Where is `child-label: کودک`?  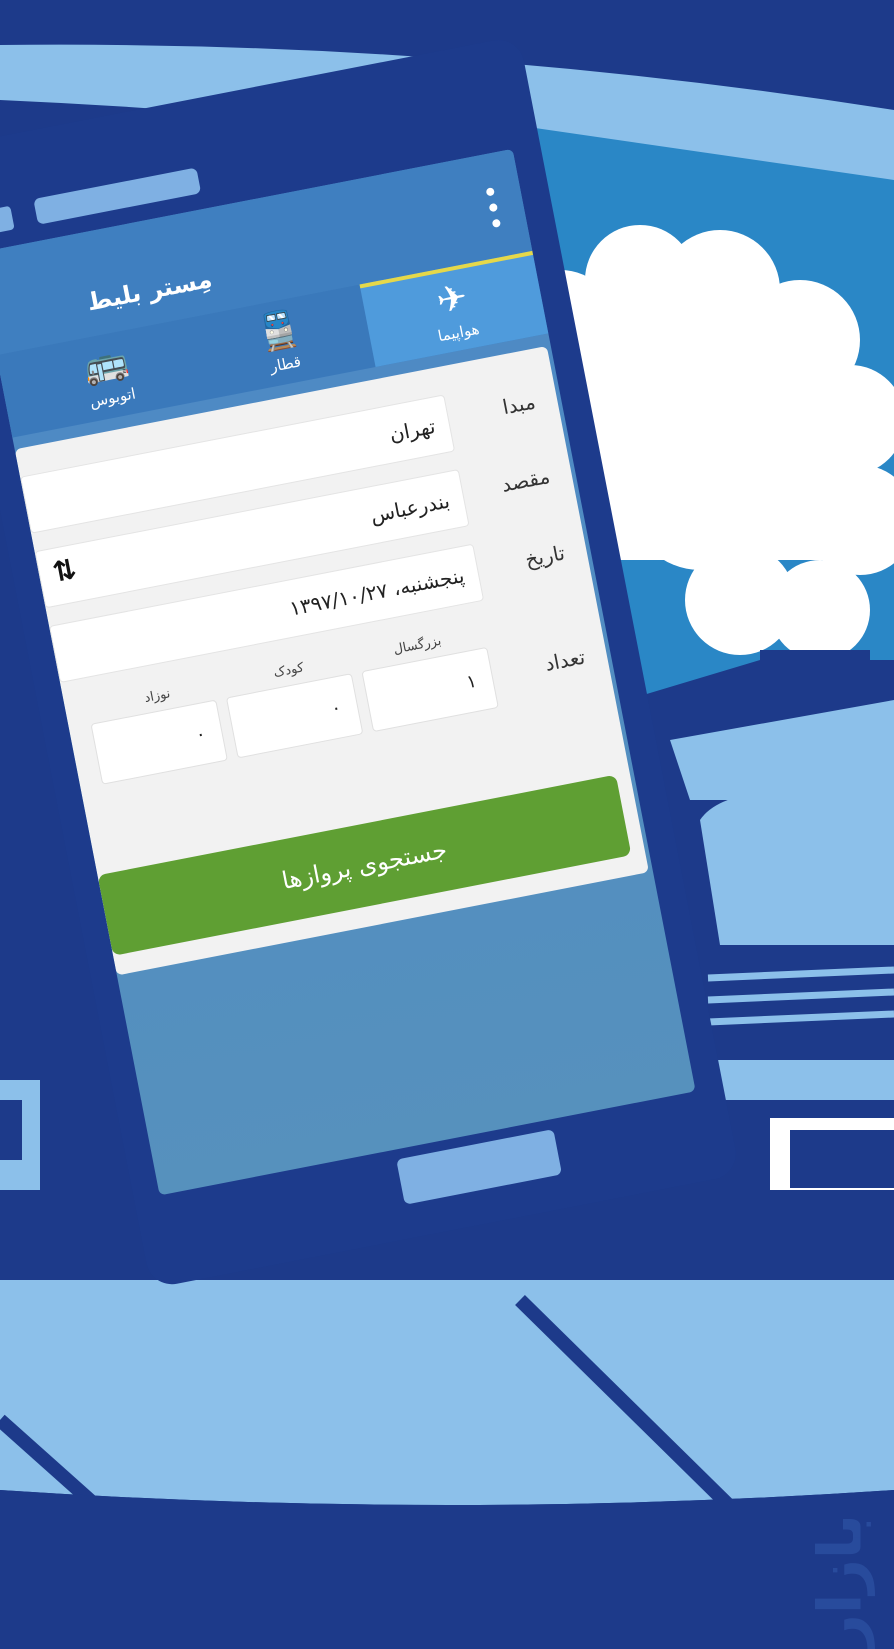
child-label: کودک is located at coordinates (289, 670).